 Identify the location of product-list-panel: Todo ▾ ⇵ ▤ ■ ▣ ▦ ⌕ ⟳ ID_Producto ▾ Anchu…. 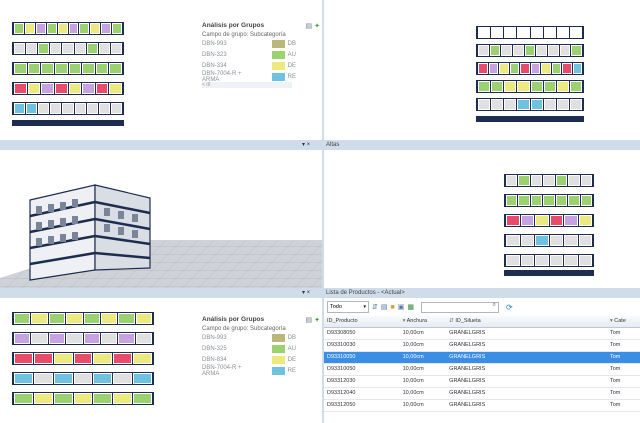
(482, 360).